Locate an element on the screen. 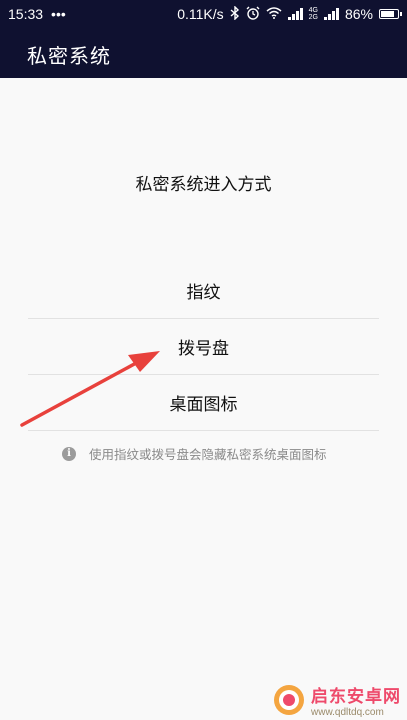  watermark: 启东安卓网 www.qdltdq.com is located at coordinates (337, 700).